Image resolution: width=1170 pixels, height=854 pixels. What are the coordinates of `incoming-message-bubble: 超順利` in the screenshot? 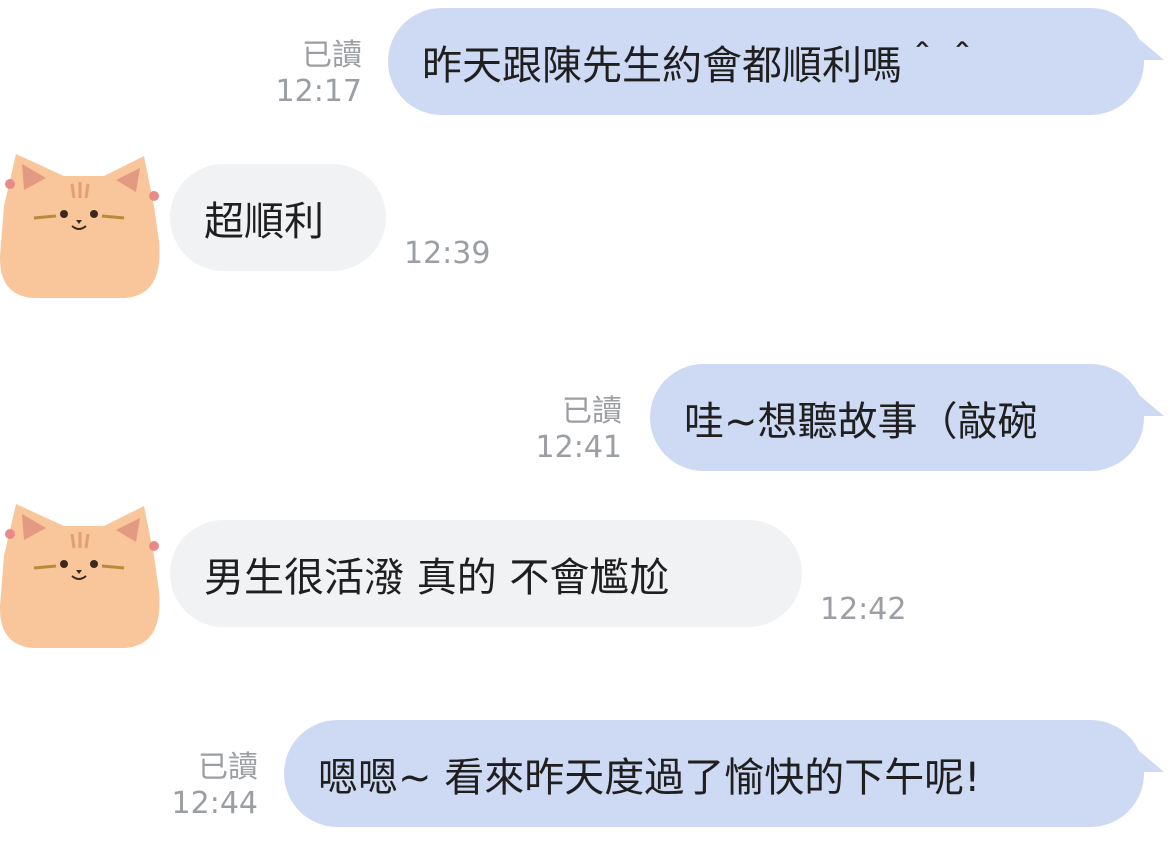 It's located at (278, 217).